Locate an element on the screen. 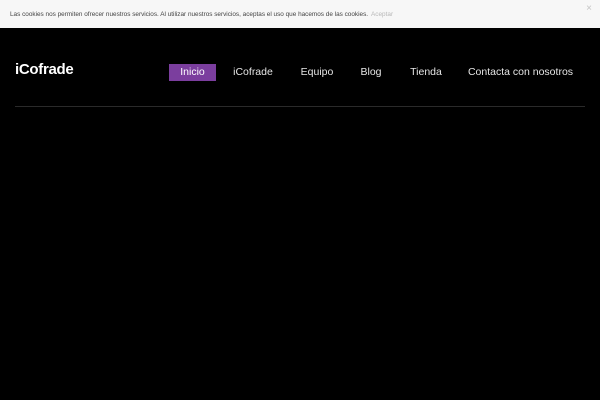  close-icon: × is located at coordinates (589, 9).